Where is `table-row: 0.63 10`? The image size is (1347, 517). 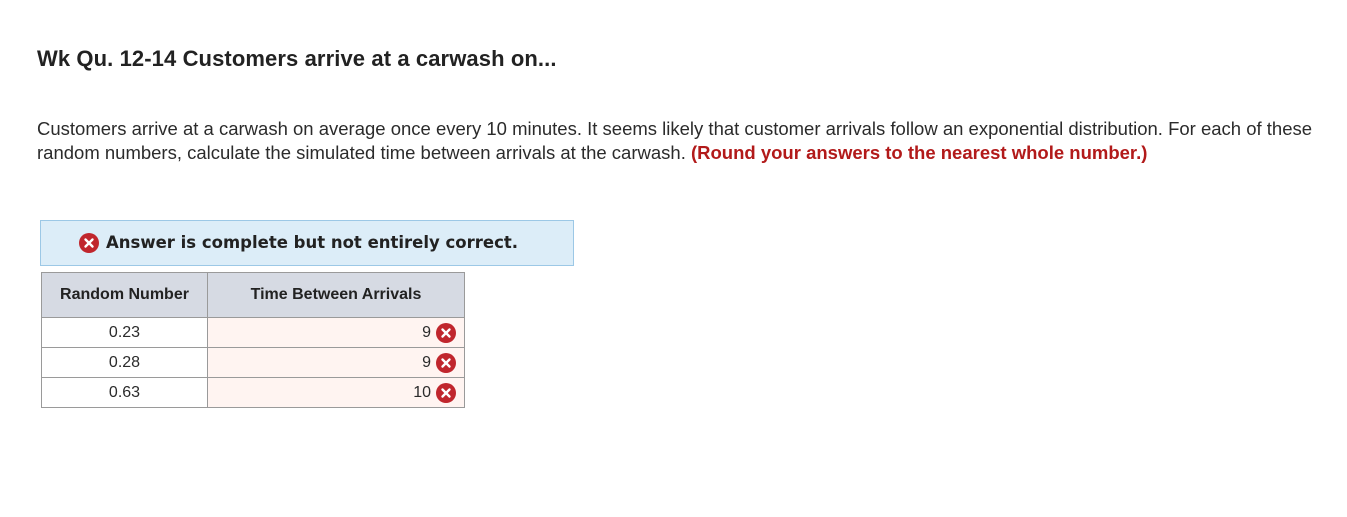 table-row: 0.63 10 is located at coordinates (253, 392).